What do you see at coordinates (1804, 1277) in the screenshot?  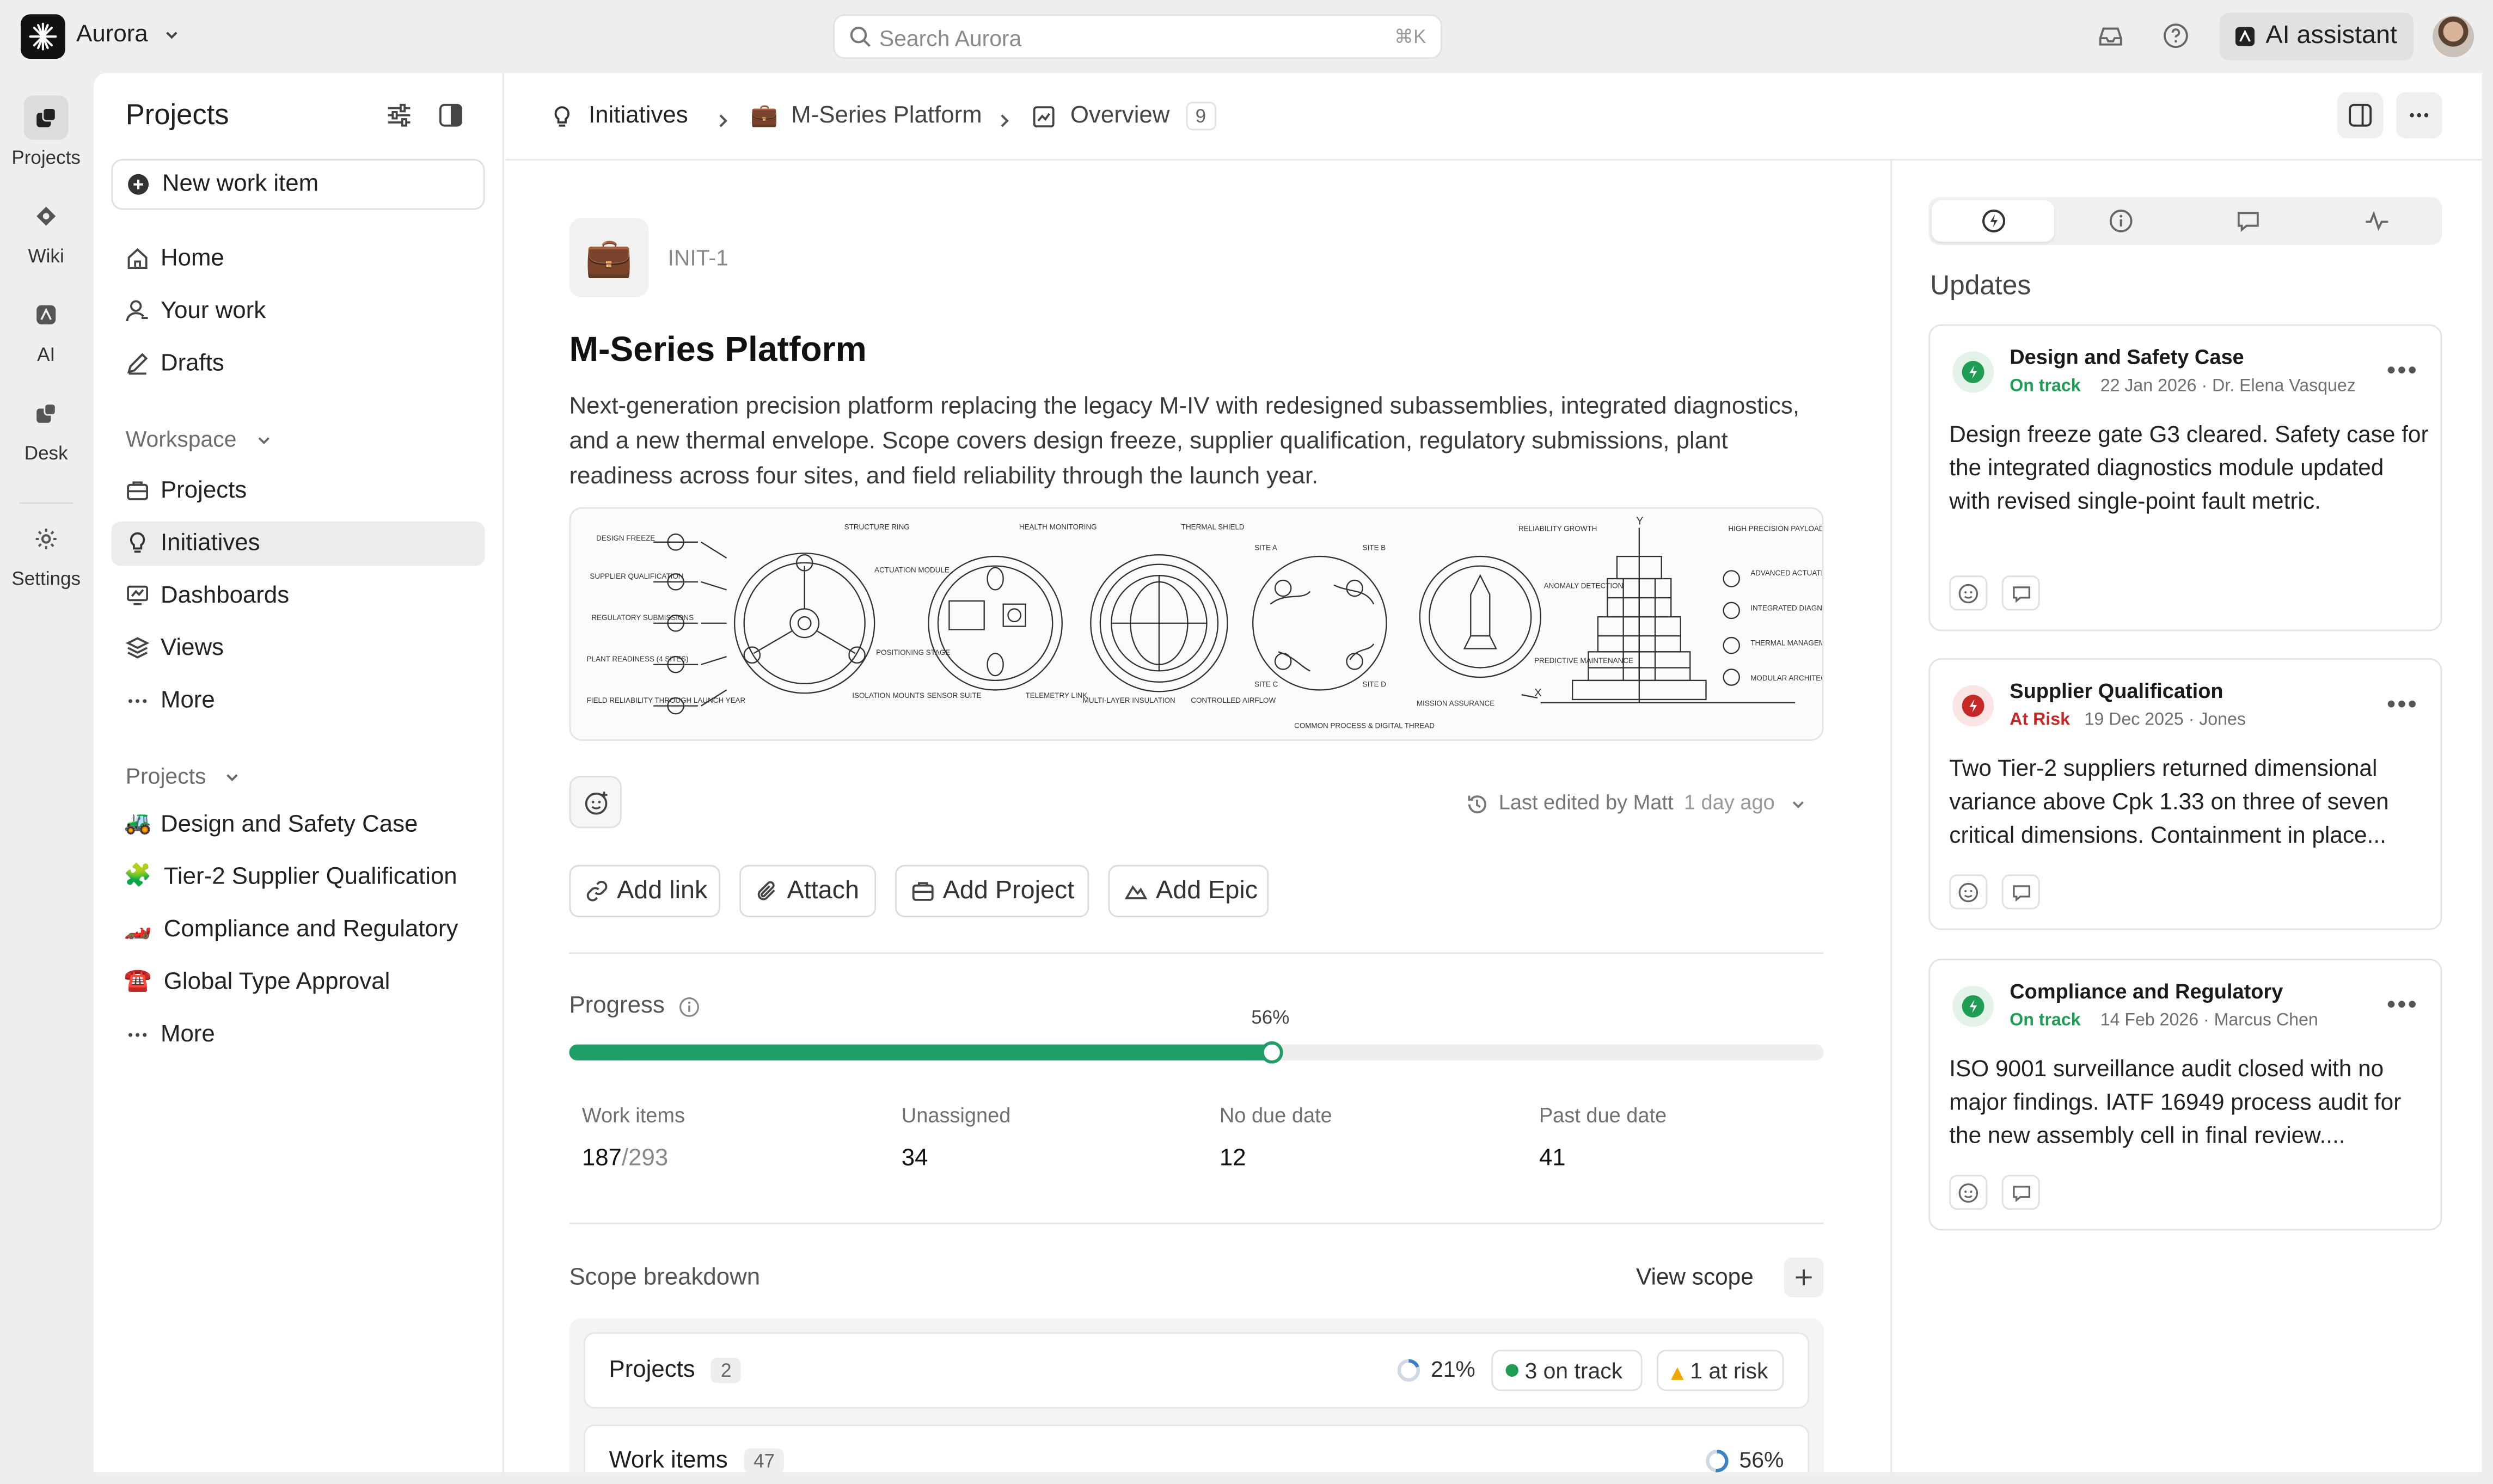 I see `add-scope-button` at bounding box center [1804, 1277].